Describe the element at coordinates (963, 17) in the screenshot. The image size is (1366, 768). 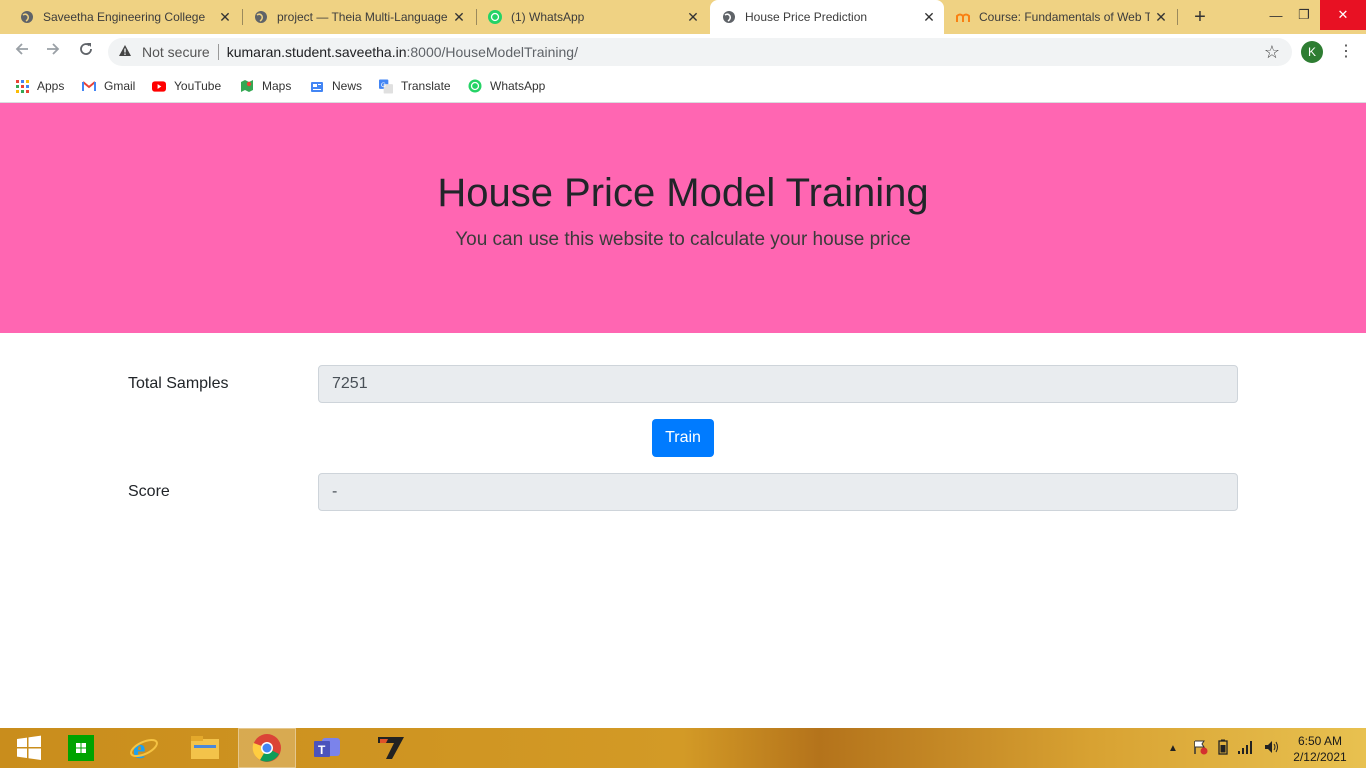
I see `moodle-icon` at that location.